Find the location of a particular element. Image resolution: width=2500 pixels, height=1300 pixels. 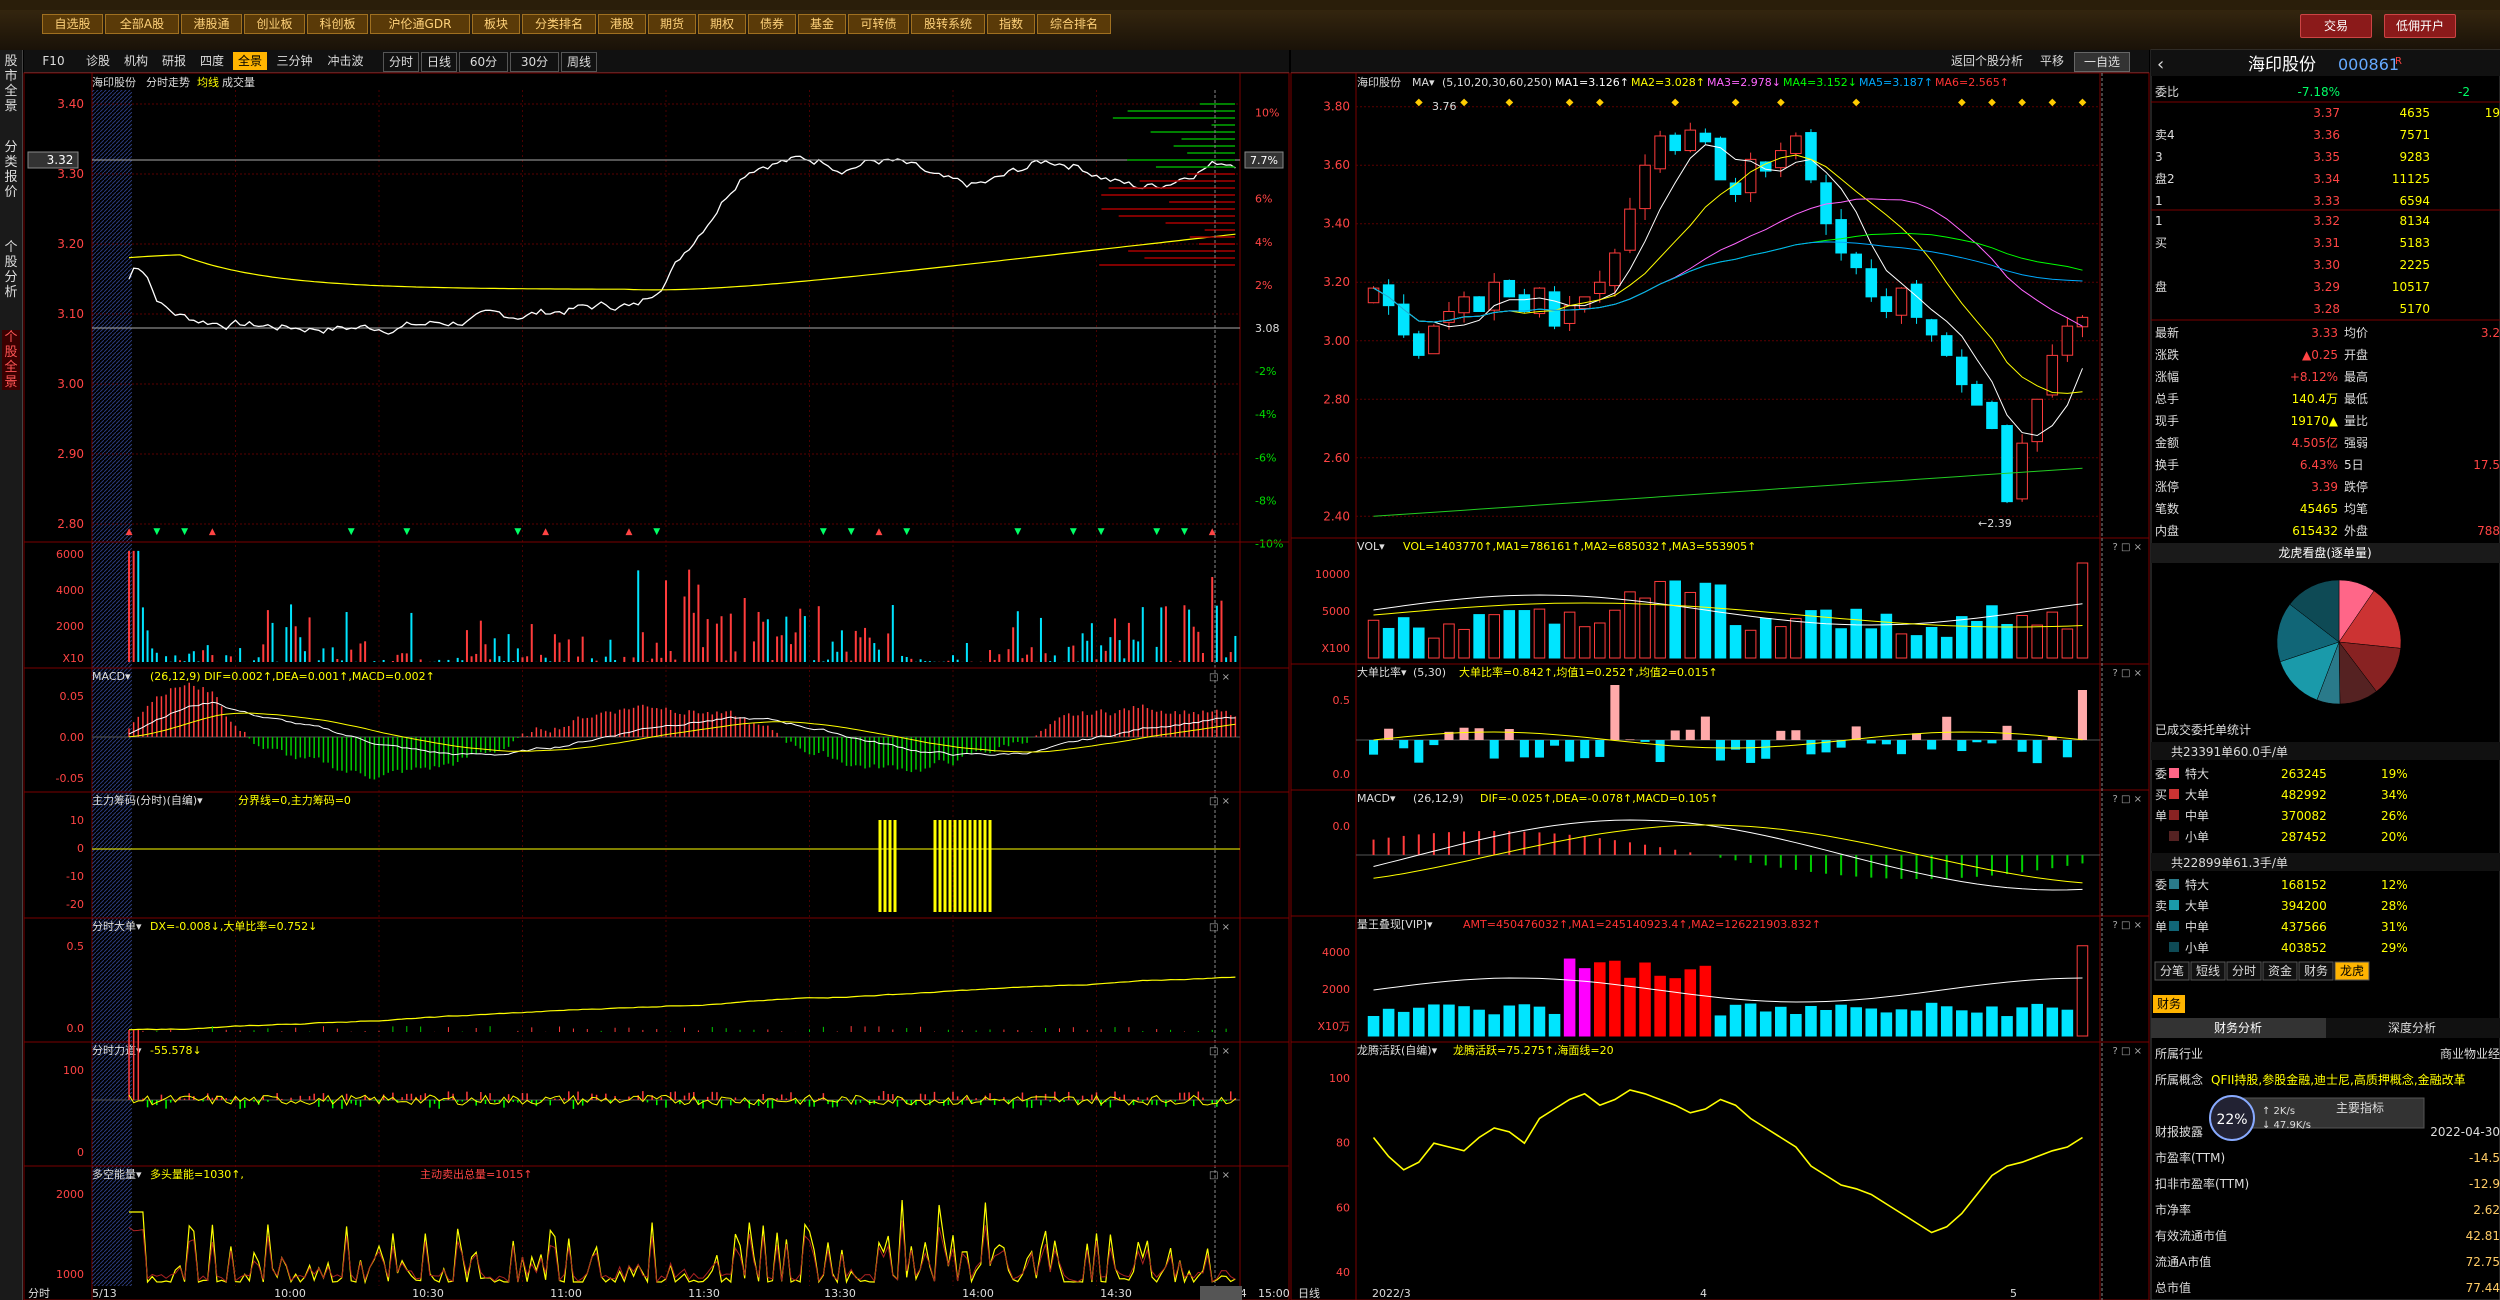

kline-diamond-47: ◆ is located at coordinates (2083, 102).